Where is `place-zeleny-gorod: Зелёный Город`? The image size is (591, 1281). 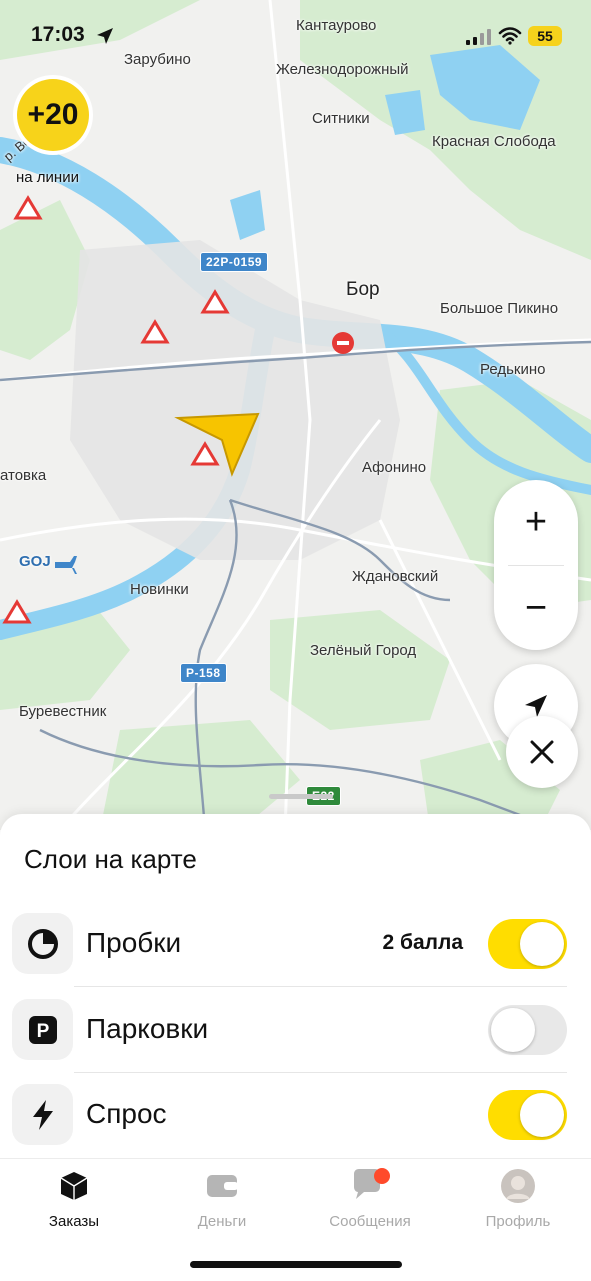 place-zeleny-gorod: Зелёный Город is located at coordinates (363, 650).